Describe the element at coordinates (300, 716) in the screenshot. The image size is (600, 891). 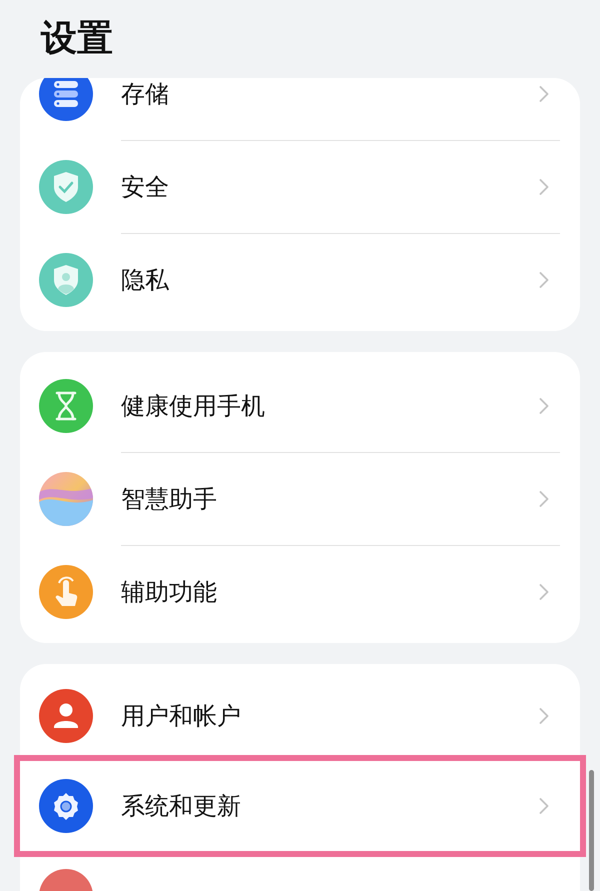
I see `settings-item: 用户和帐户` at that location.